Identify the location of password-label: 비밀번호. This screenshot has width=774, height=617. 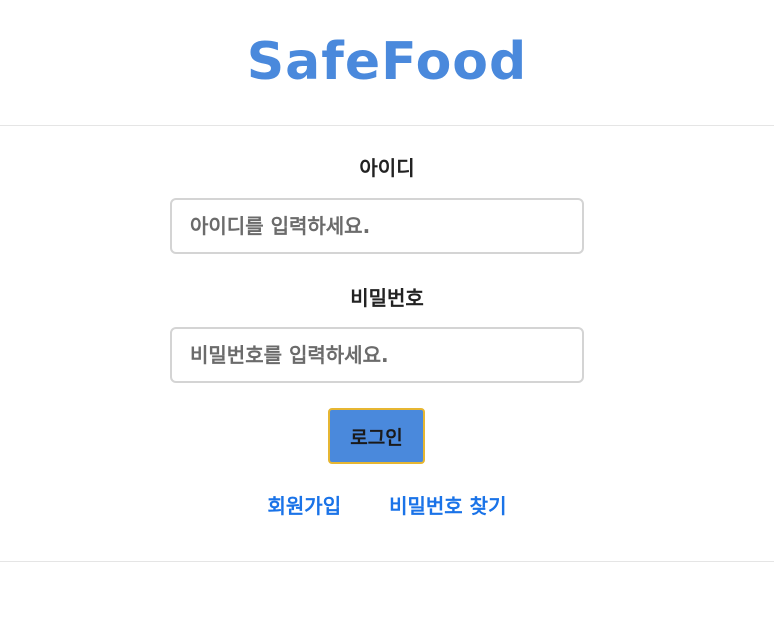
(387, 298).